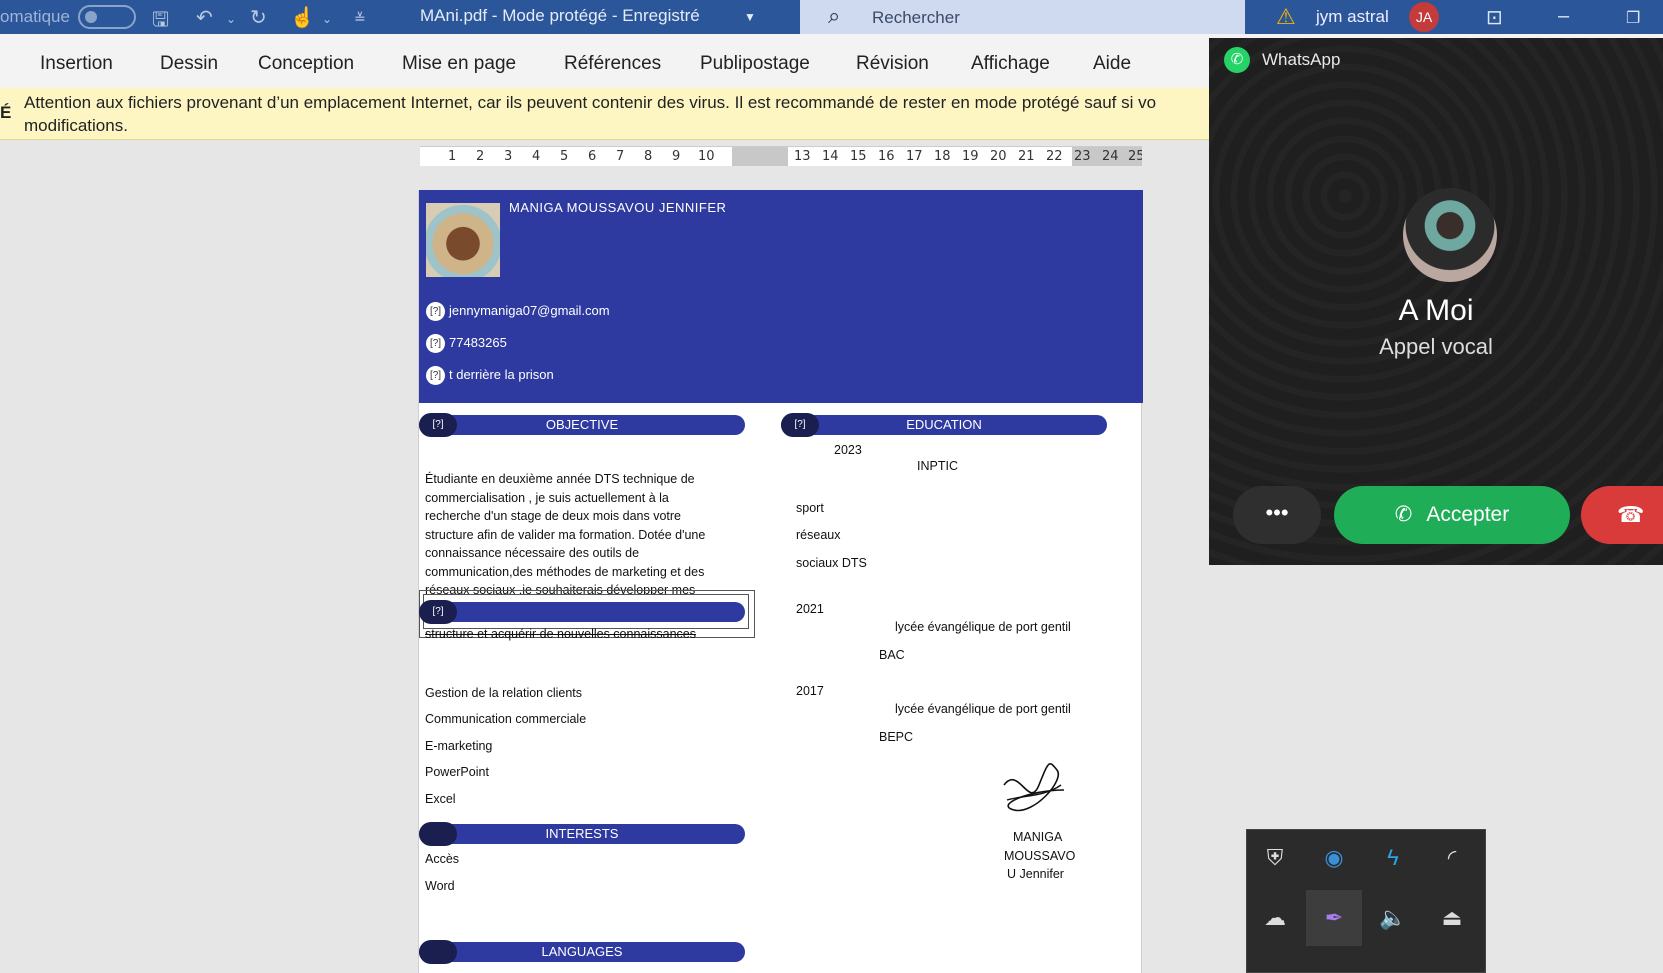  I want to click on volume-icon: 🔈, so click(1393, 918).